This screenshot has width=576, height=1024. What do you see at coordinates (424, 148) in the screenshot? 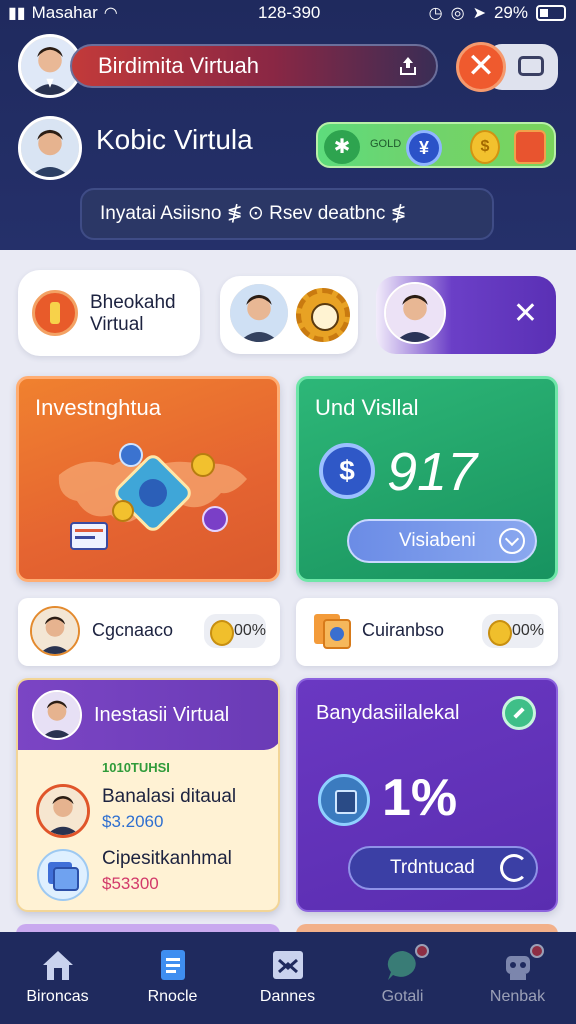
I see `badge-icon: ¥` at bounding box center [424, 148].